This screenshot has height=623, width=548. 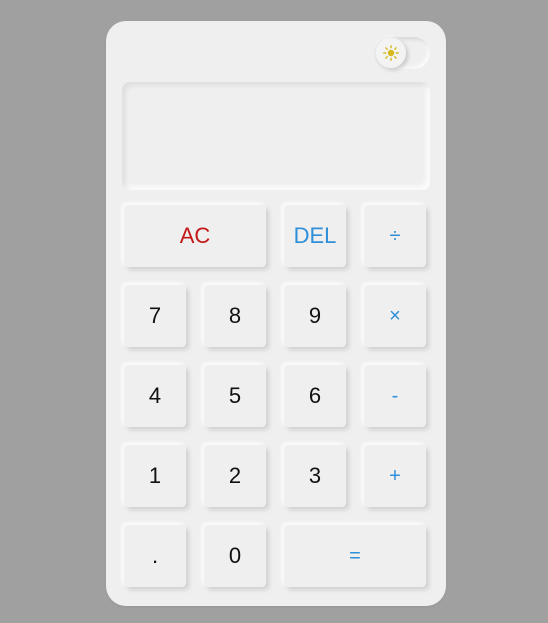 What do you see at coordinates (395, 396) in the screenshot?
I see `minus-button: -` at bounding box center [395, 396].